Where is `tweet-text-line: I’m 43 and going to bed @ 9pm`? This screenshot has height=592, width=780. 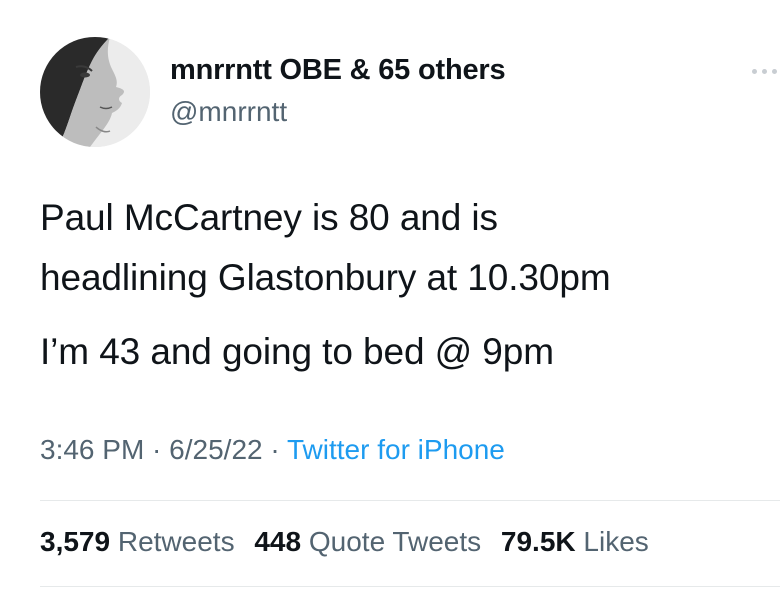
tweet-text-line: I’m 43 and going to bed @ 9pm is located at coordinates (297, 351).